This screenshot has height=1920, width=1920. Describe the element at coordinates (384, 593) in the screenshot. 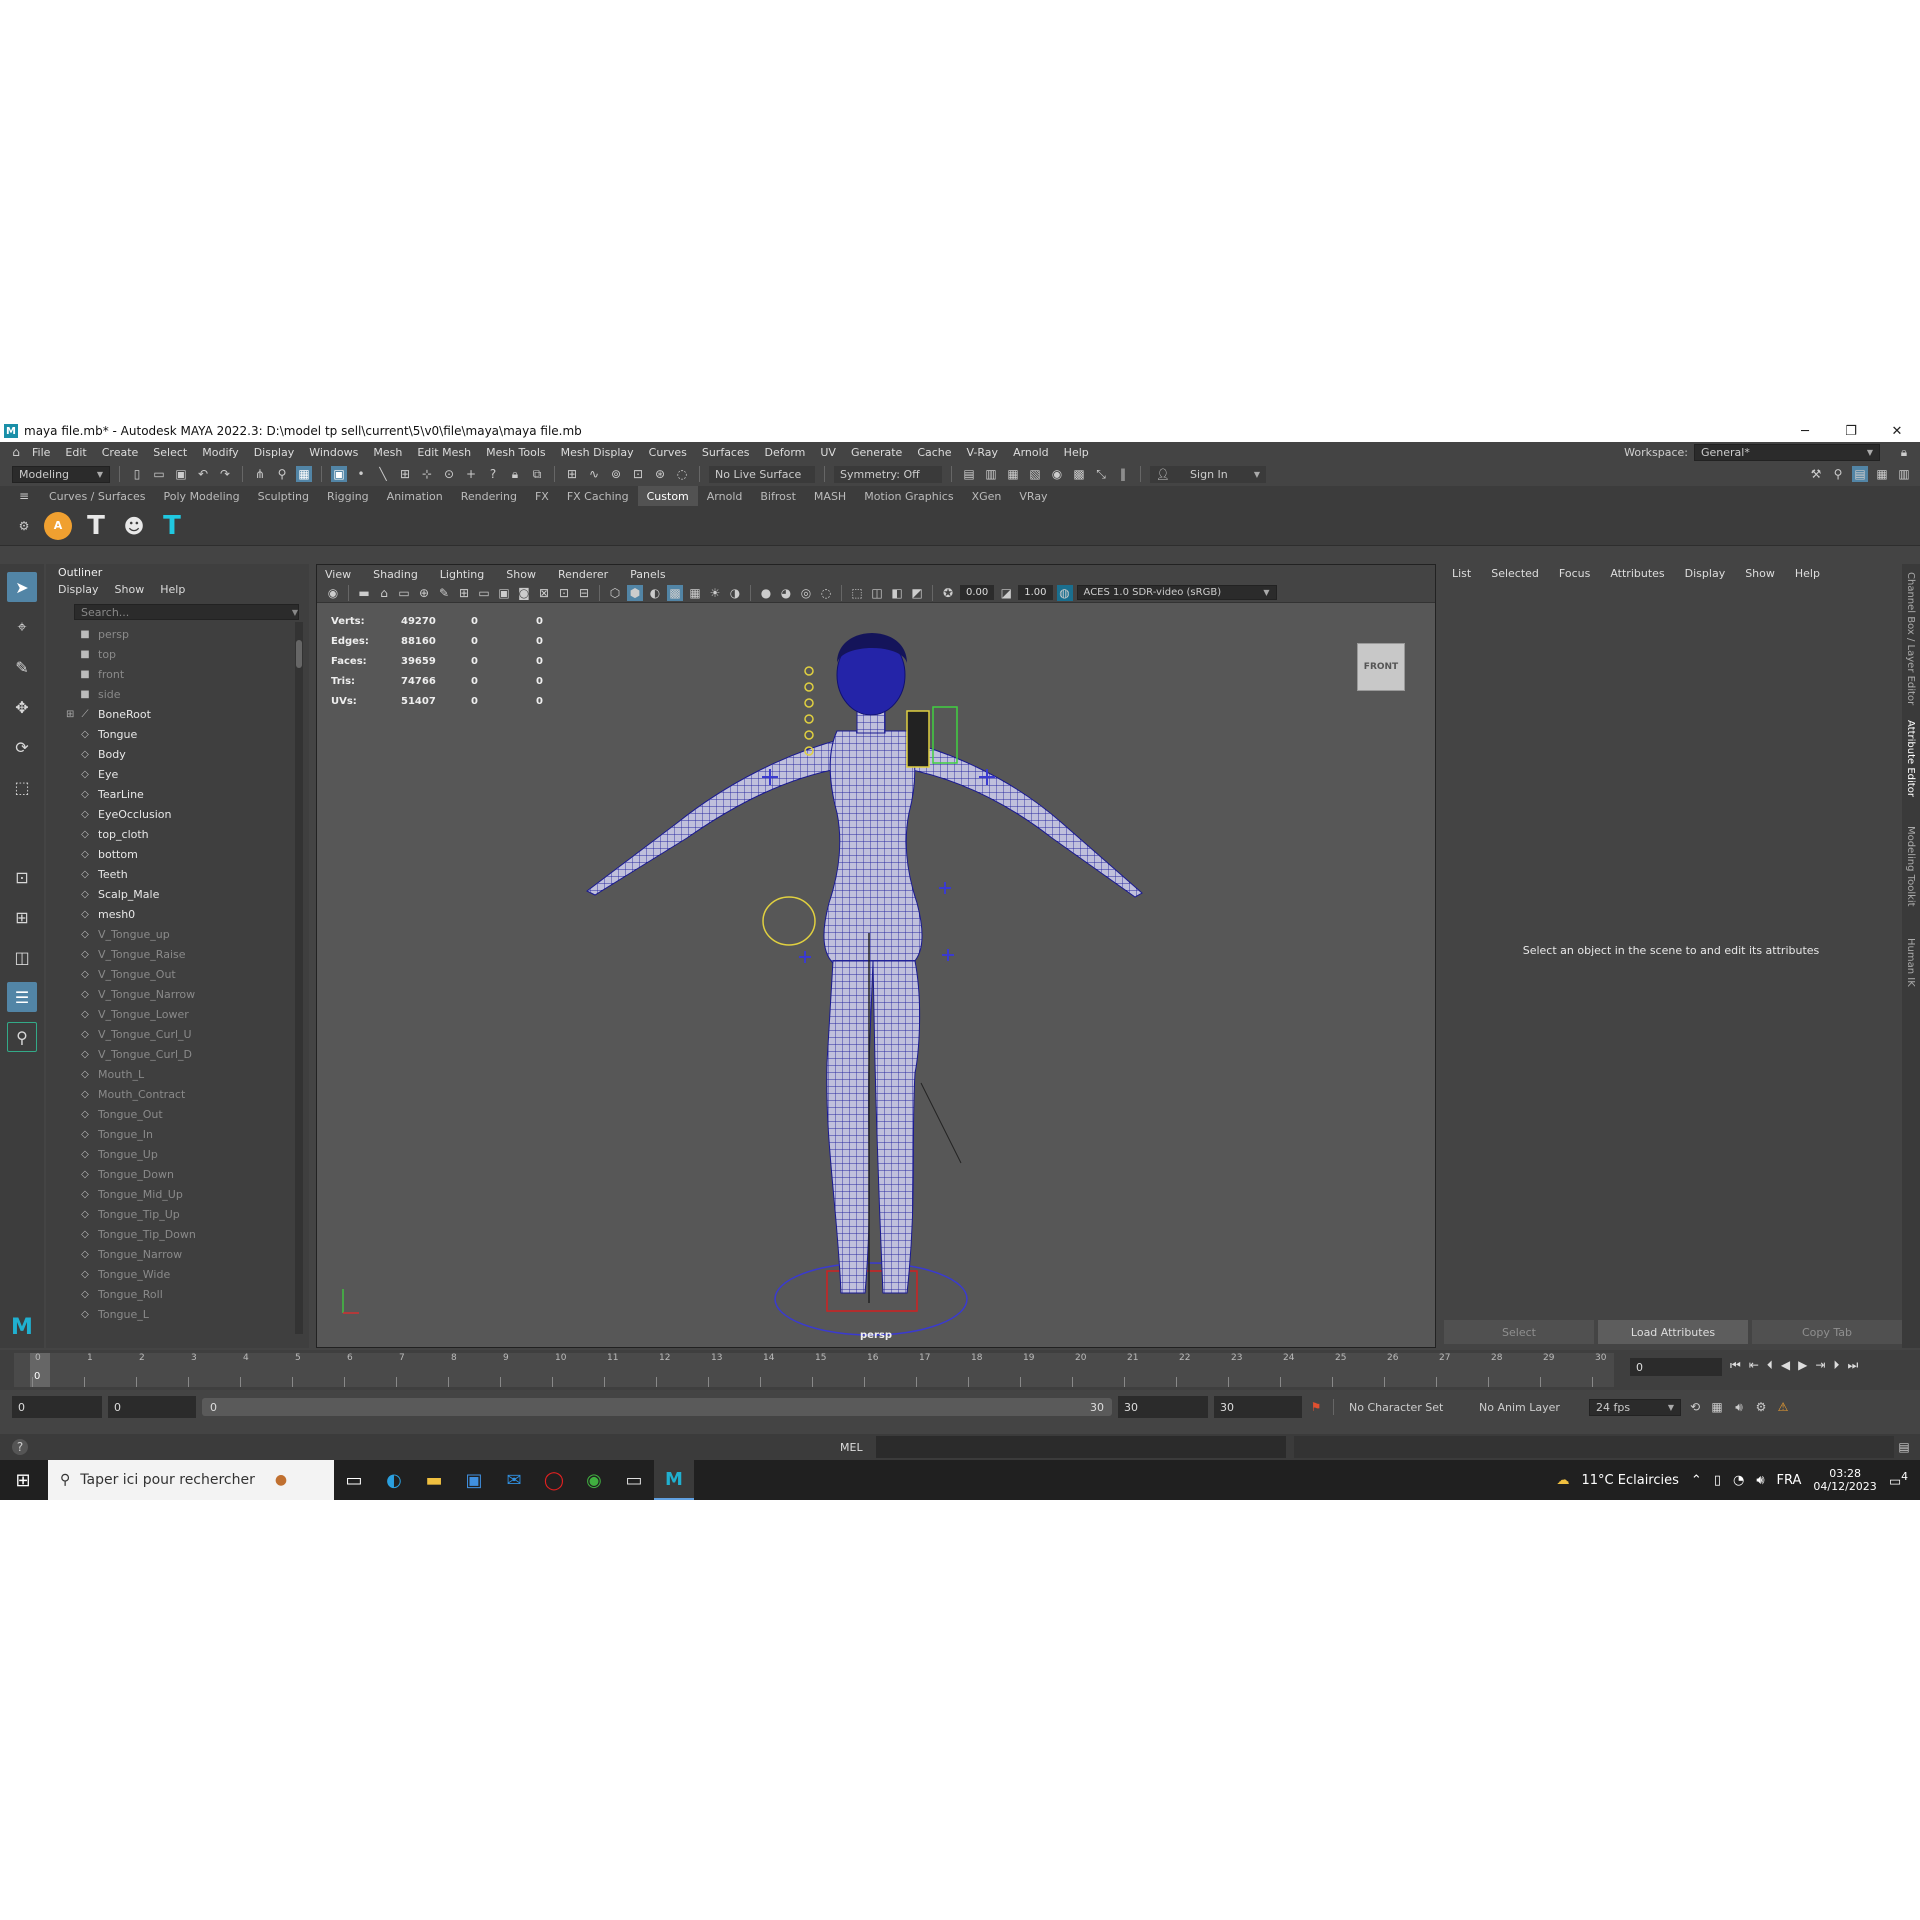

I see `bookmark-icon: ⌂` at that location.